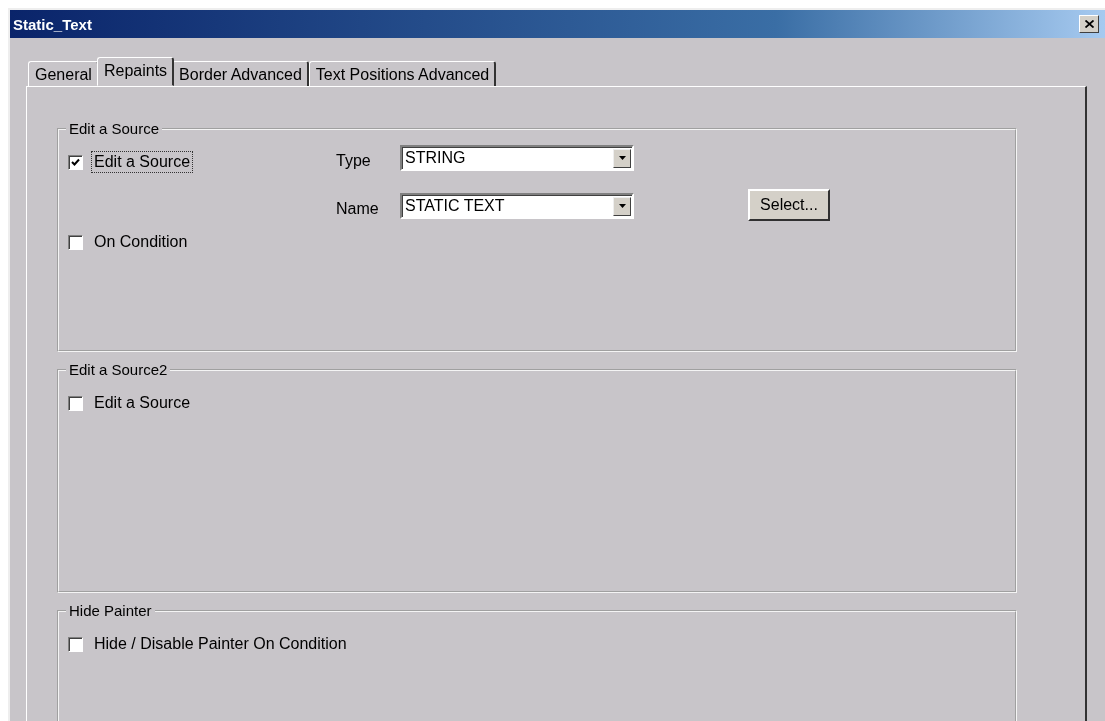 Image resolution: width=1105 pixels, height=721 pixels. I want to click on close-icon, so click(1089, 24).